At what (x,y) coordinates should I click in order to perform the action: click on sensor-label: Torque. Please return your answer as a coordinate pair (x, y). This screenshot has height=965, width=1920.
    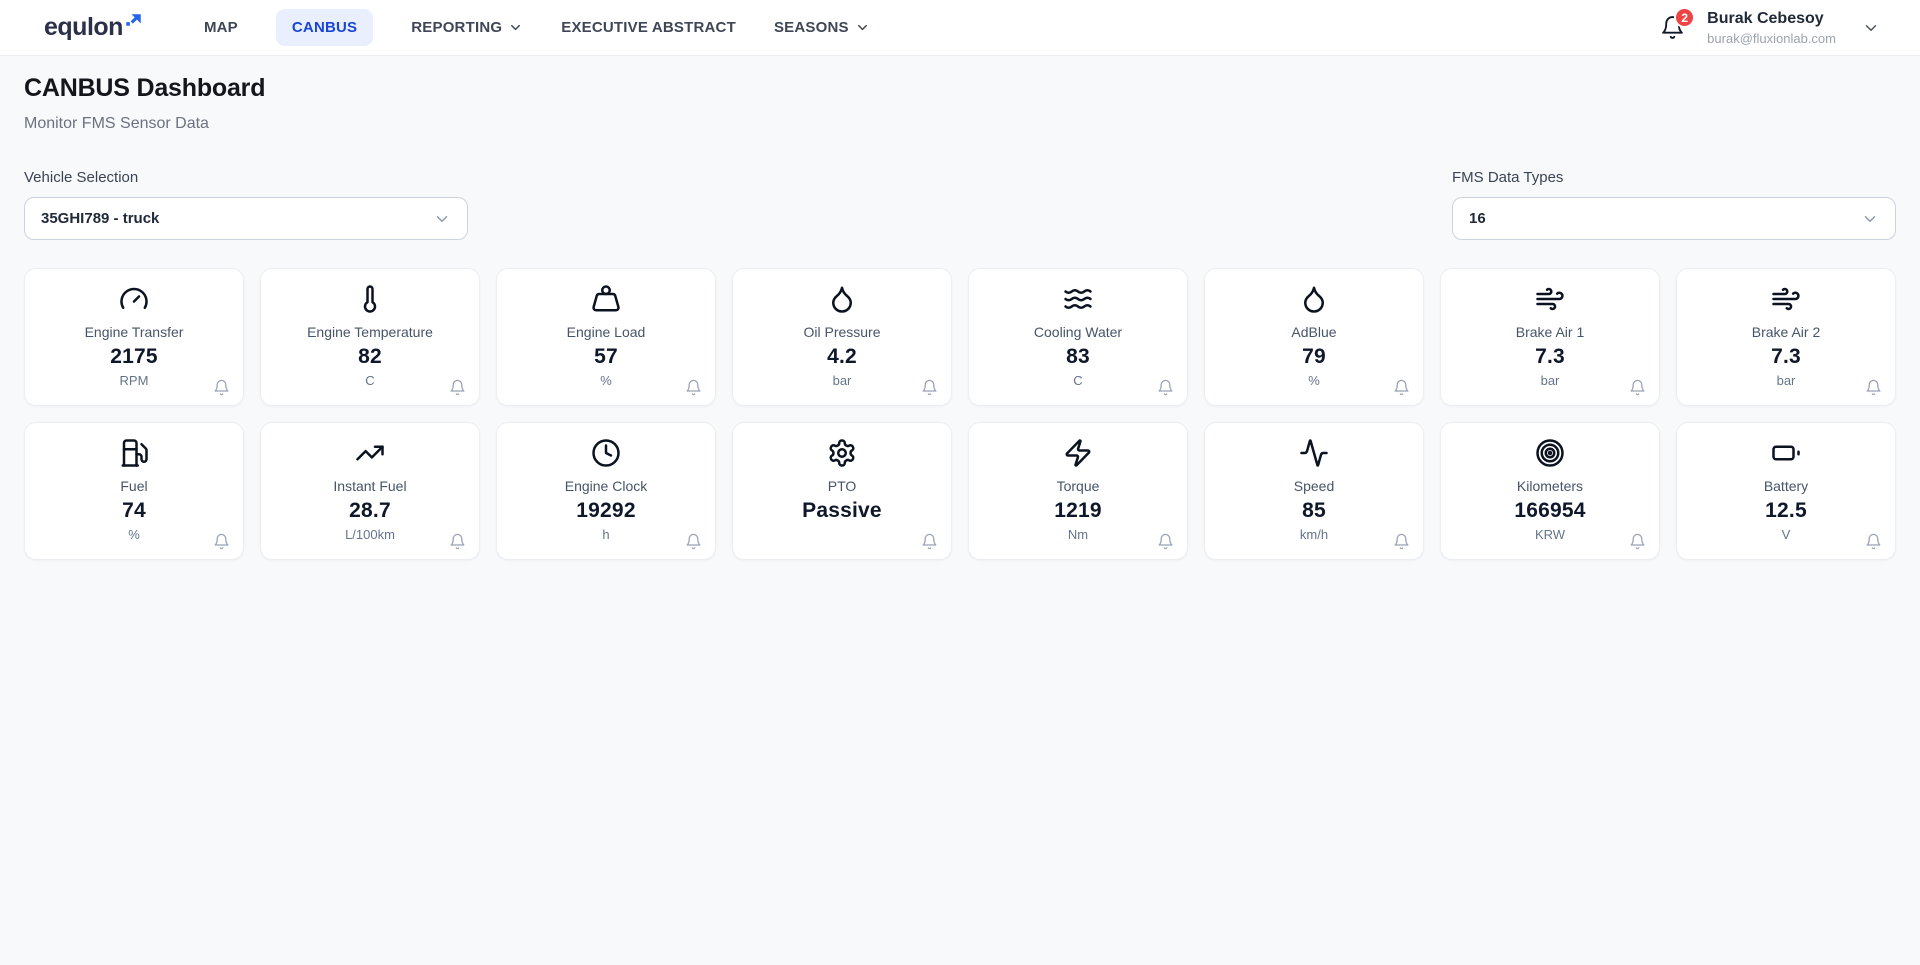
    Looking at the image, I should click on (1078, 486).